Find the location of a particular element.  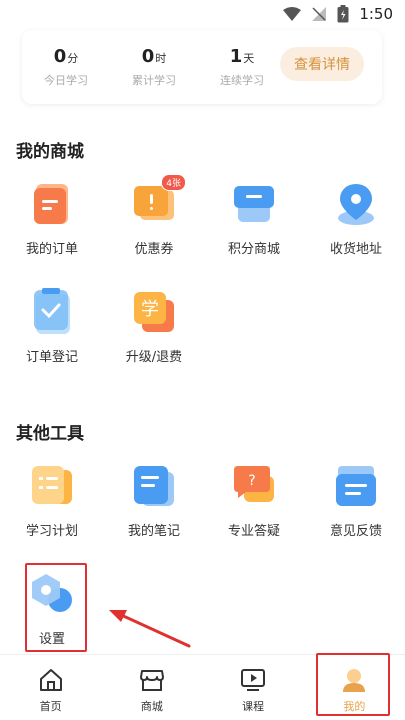

home-icon is located at coordinates (51, 680).